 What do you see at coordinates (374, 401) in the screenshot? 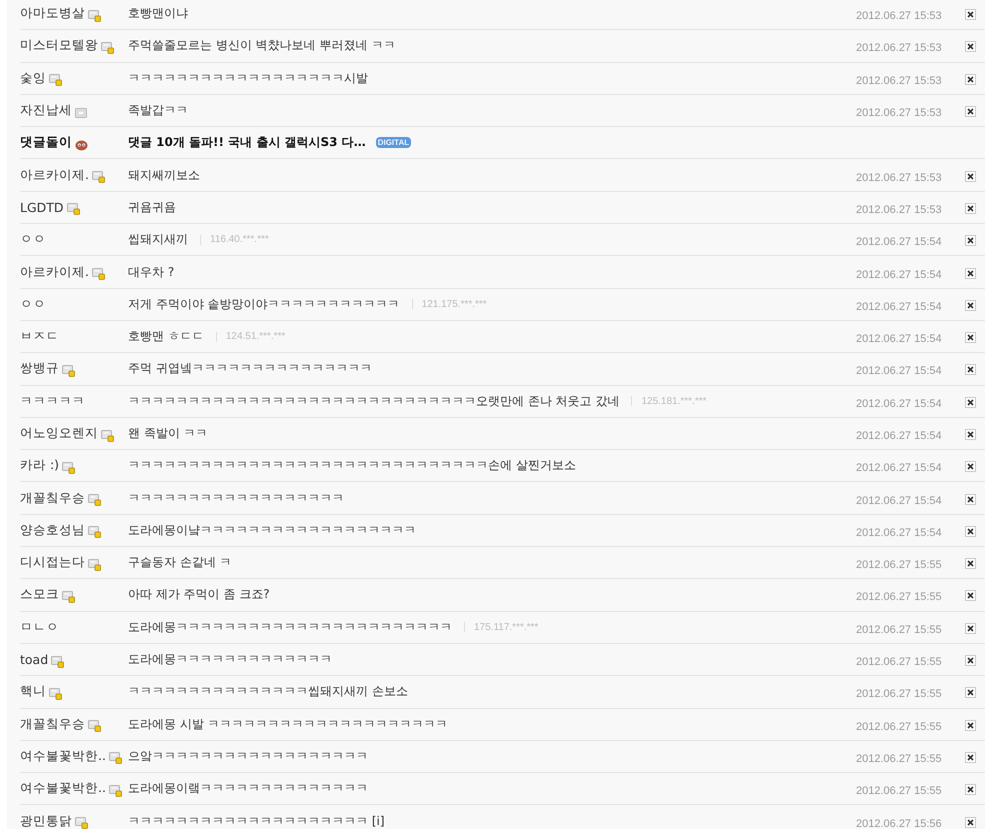
I see `comment-text: ㅋㅋㅋㅋㅋㅋㅋㅋㅋㅋㅋㅋㅋㅋㅋㅋㅋㅋㅋㅋㅋㅋㅋㅋㅋㅋㅋㅋㅋ오랫만에 존나 처웃고 갔네` at bounding box center [374, 401].